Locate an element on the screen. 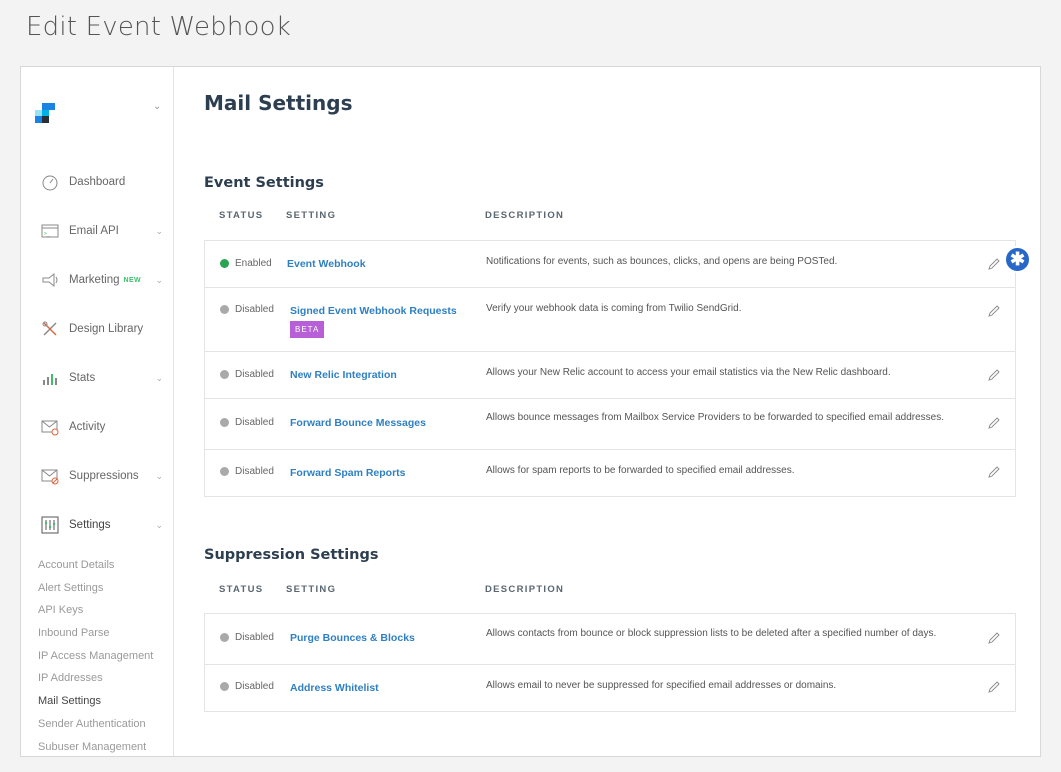 The image size is (1061, 772). setting-link-purge-bounces-blocks: Purge Bounces & Blocks is located at coordinates (352, 638).